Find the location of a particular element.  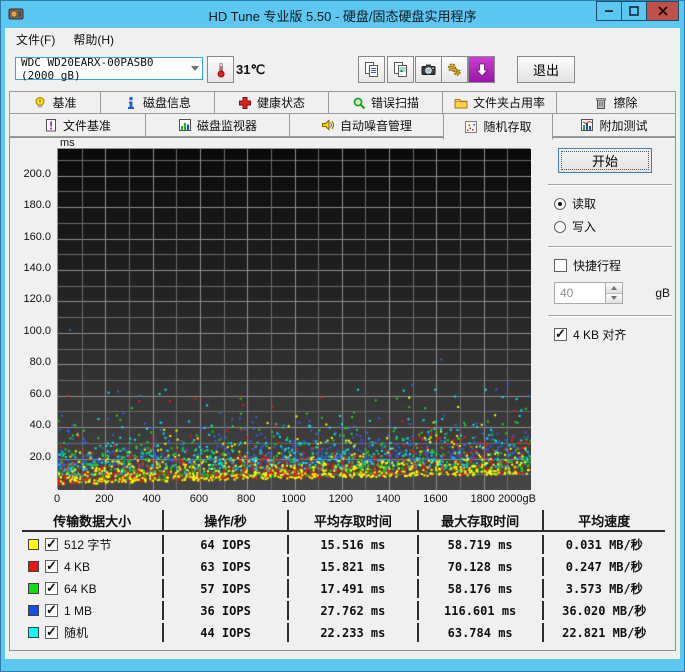

tab-random-access: 随机存取 is located at coordinates (498, 126).